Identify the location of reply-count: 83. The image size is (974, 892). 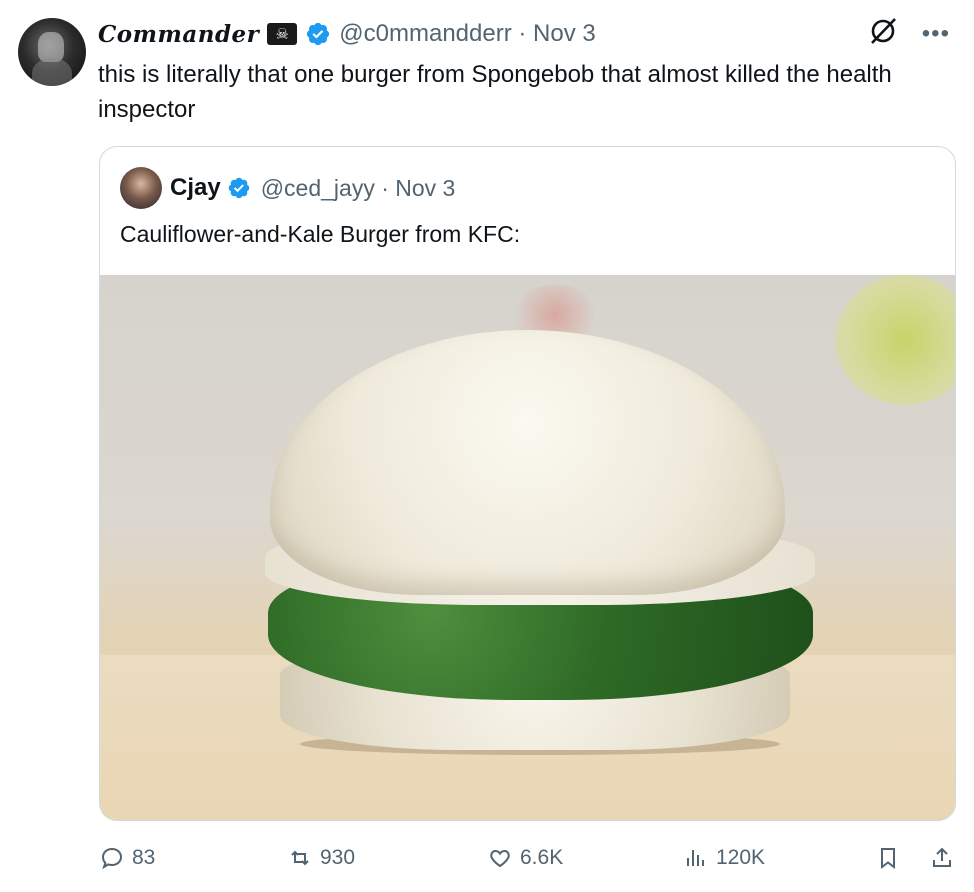
(144, 857).